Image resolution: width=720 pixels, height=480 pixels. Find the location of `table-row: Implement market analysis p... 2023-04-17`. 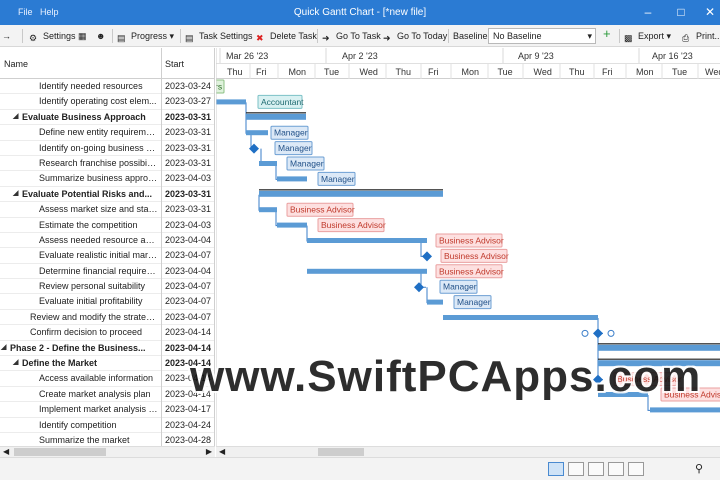

table-row: Implement market analysis p... 2023-04-17 is located at coordinates (107, 410).